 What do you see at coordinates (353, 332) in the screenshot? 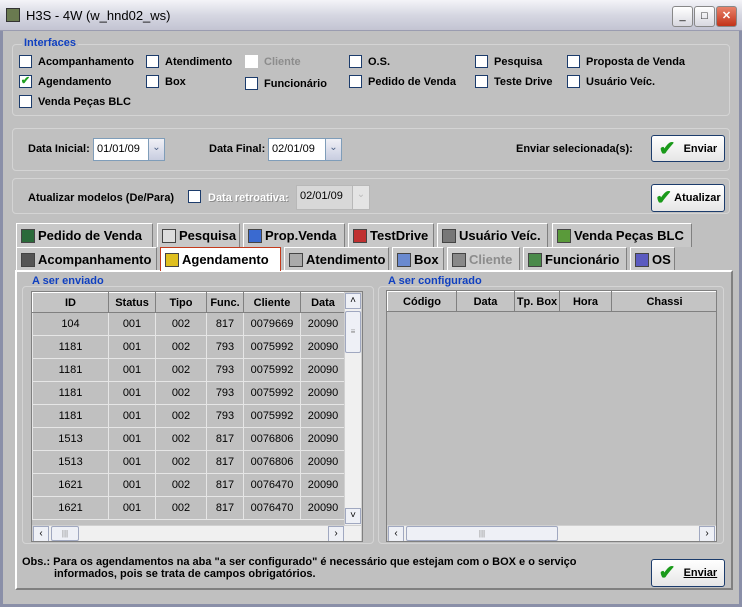
I see `vertical-scroll-thumb: ≡` at bounding box center [353, 332].